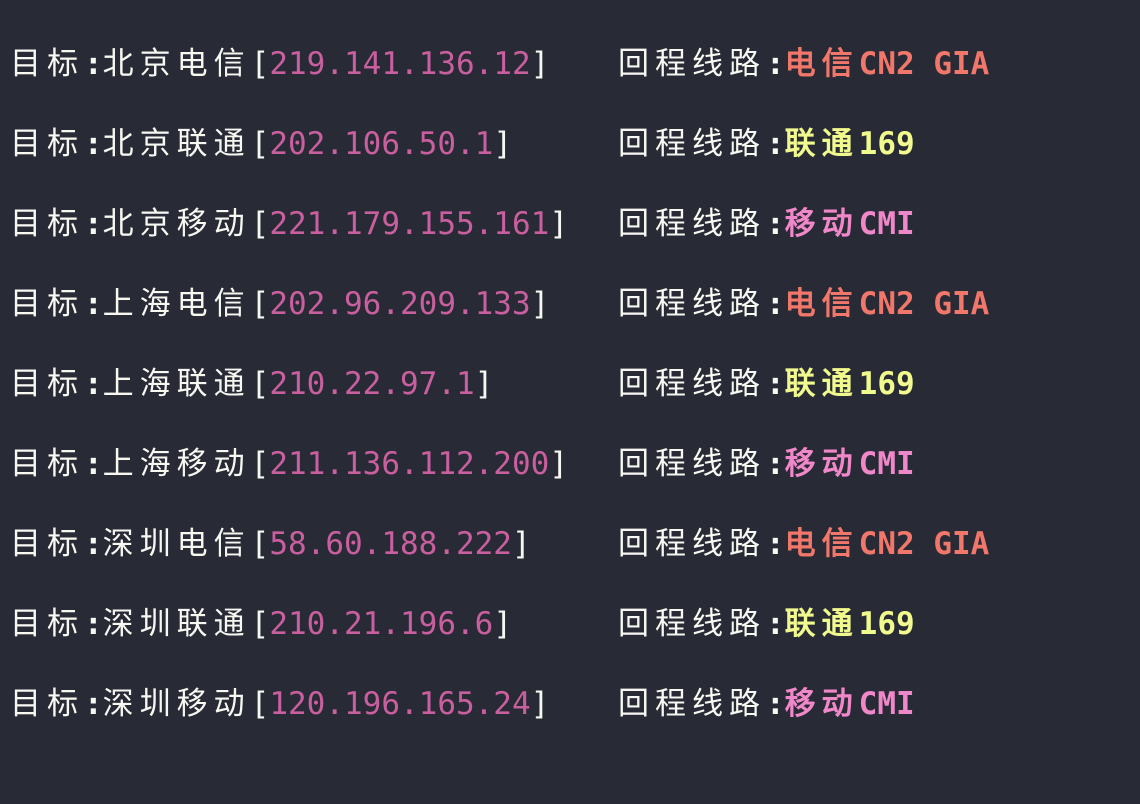  I want to click on route-row: 目标:深圳电信[58.60.188.222] 回程线路:电信CN2 GIA, so click(570, 544).